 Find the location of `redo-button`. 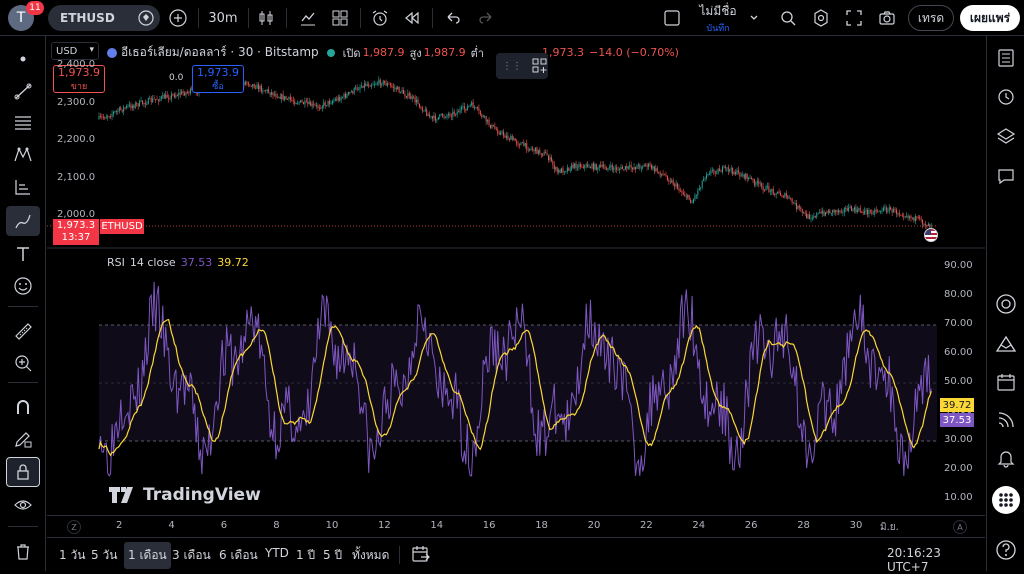

redo-button is located at coordinates (486, 18).